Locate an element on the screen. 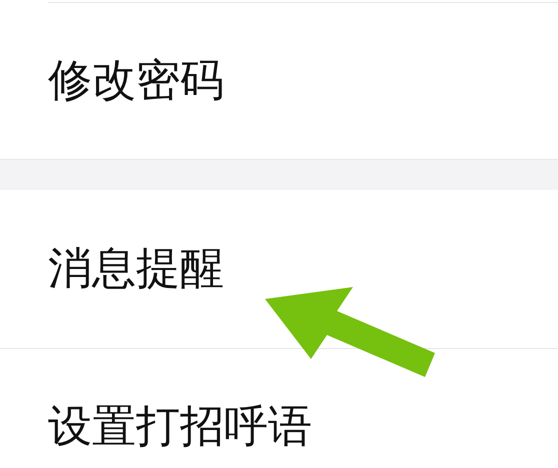 The height and width of the screenshot is (468, 558). settings-item: 设置打招呼语 is located at coordinates (180, 427).